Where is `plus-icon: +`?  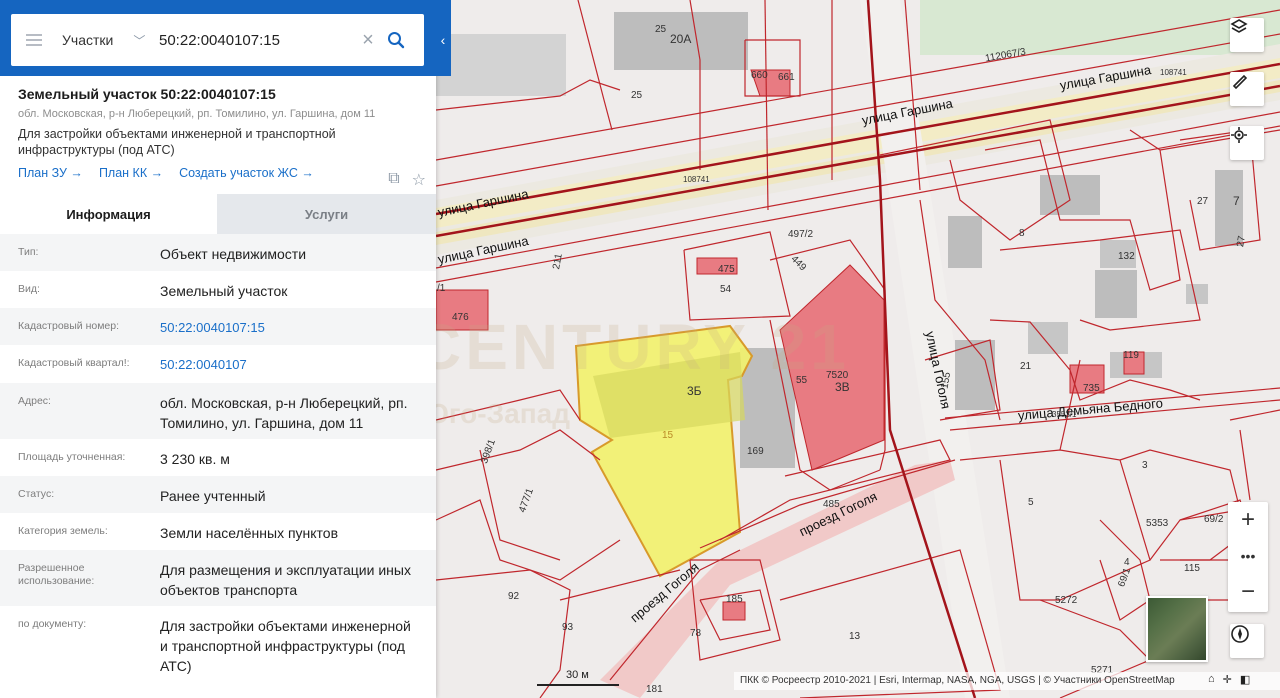 plus-icon: + is located at coordinates (1247, 519).